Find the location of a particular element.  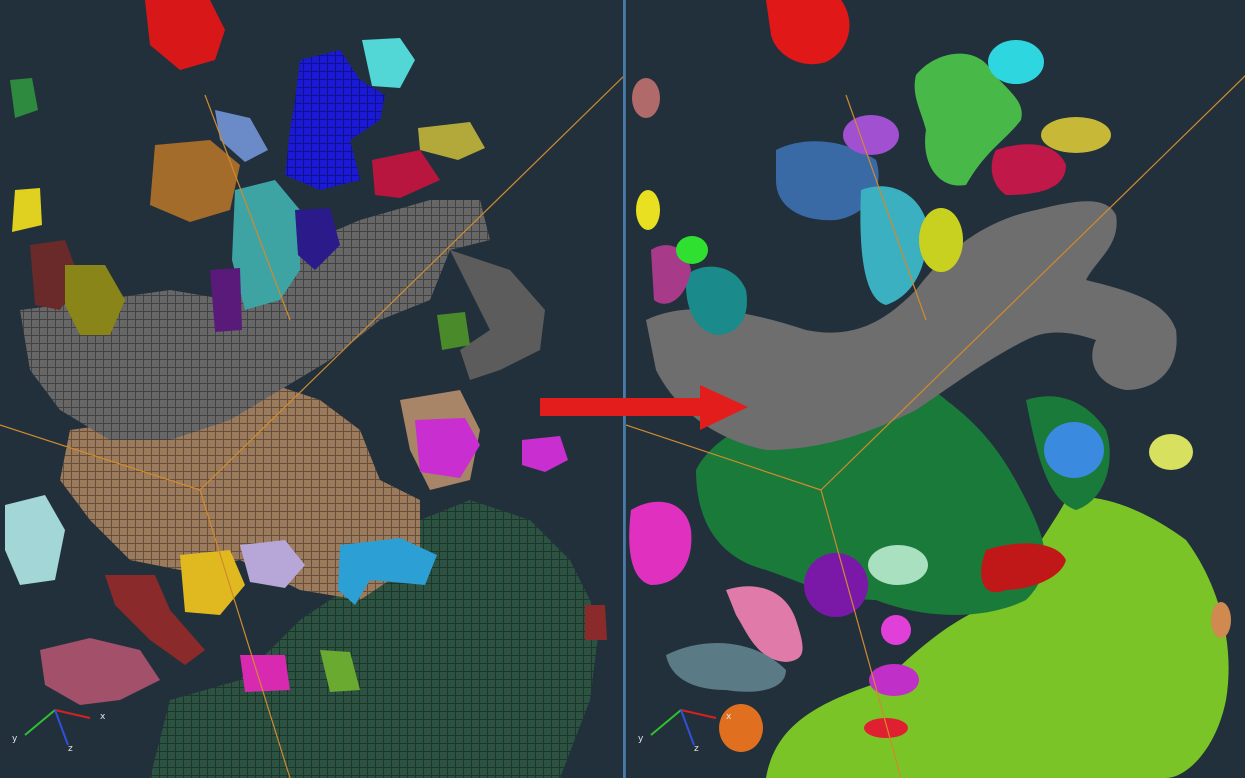

yellow-fragment is located at coordinates (27, 210).